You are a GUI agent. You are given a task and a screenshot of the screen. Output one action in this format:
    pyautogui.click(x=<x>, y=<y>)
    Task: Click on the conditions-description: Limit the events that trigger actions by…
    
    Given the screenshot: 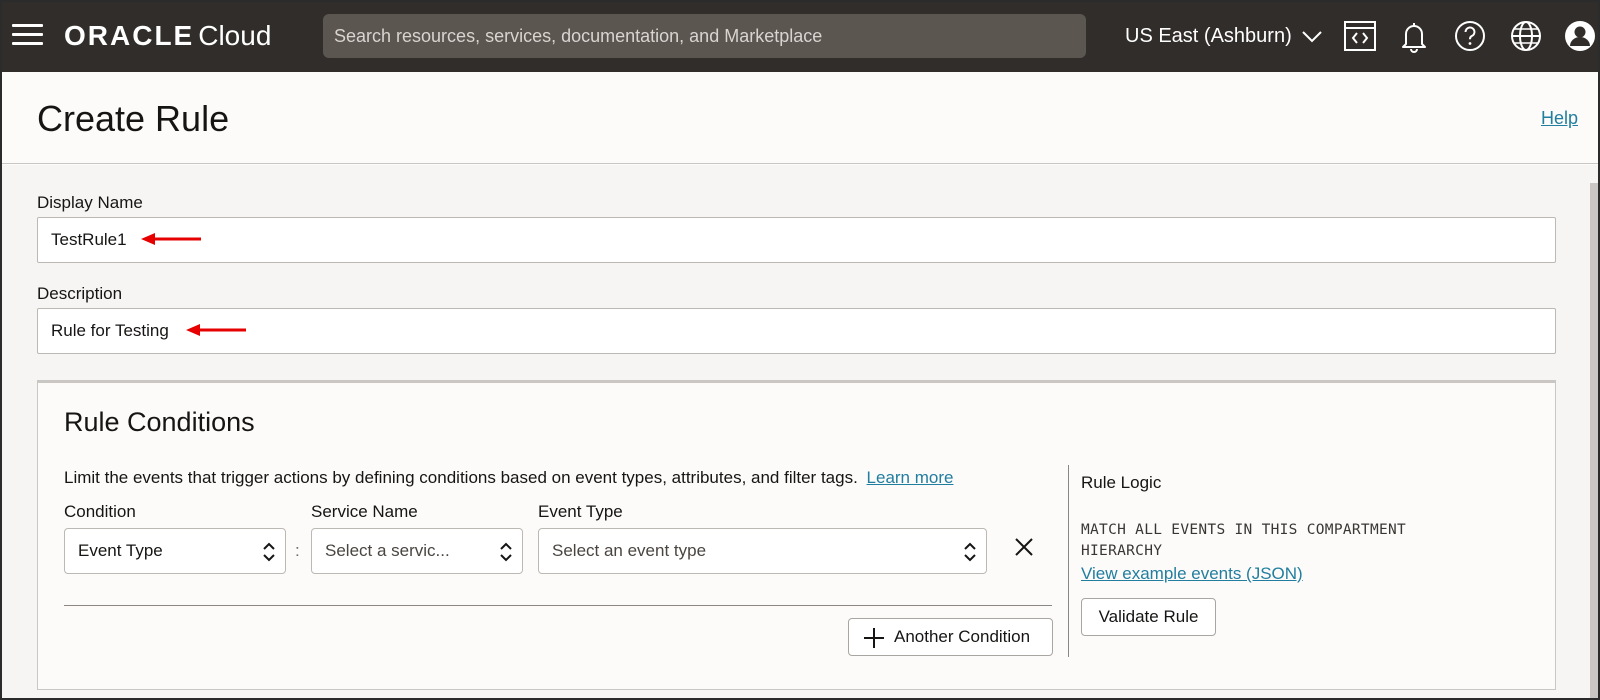 What is the action you would take?
    pyautogui.click(x=508, y=478)
    